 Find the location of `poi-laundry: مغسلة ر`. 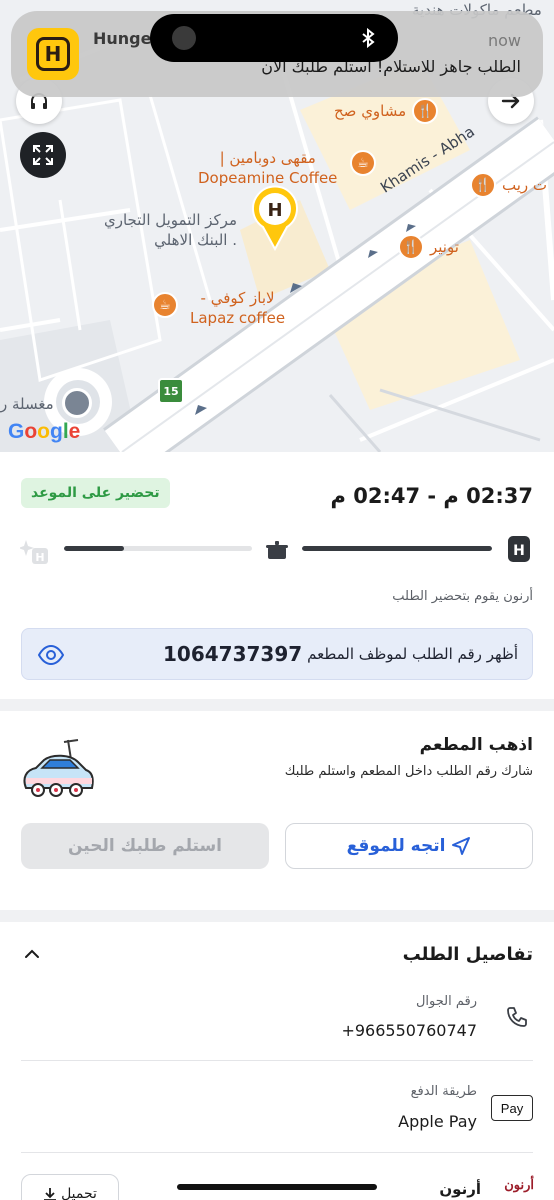

poi-laundry: مغسلة ر is located at coordinates (27, 404).